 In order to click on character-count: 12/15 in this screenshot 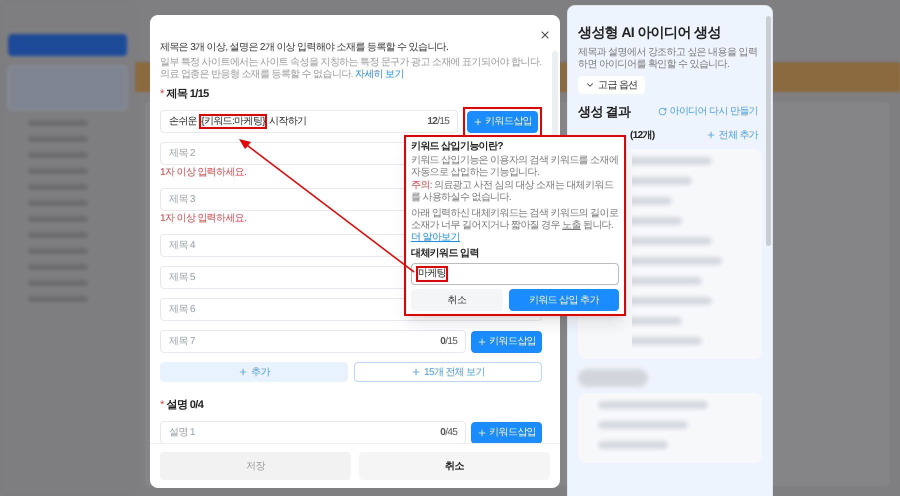, I will do `click(438, 122)`.